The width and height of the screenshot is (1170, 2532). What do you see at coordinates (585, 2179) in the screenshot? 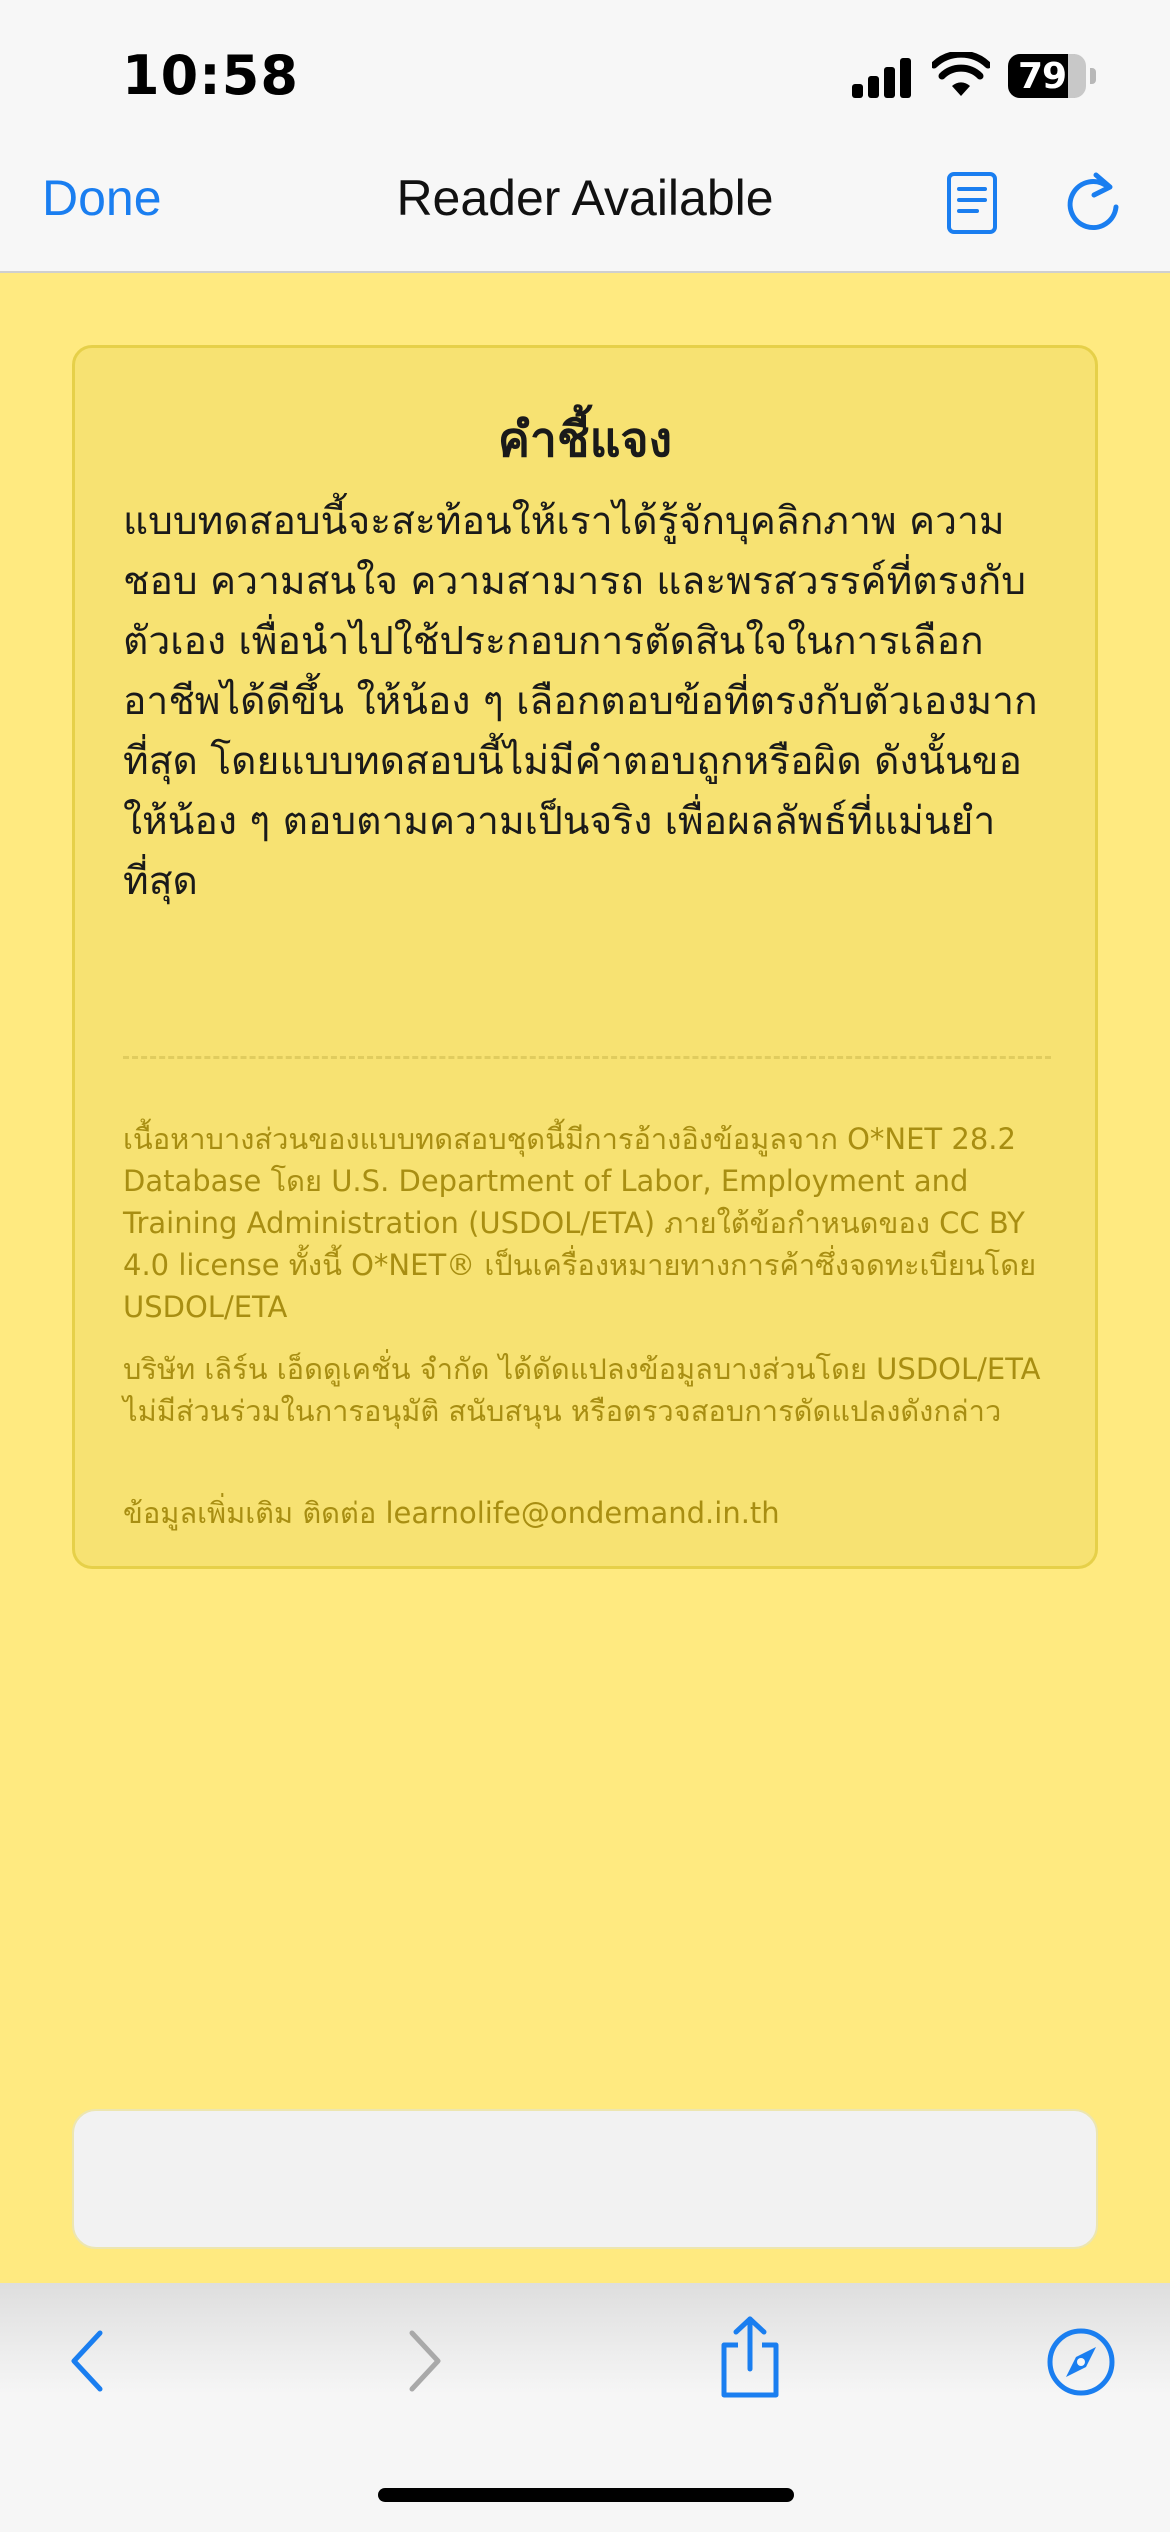
I see `empty-input-bar` at bounding box center [585, 2179].